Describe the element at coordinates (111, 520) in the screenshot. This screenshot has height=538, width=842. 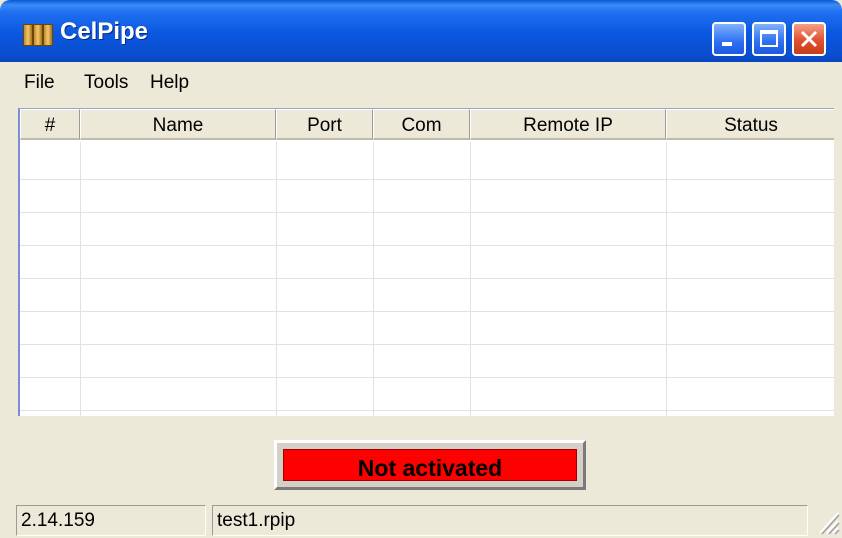
I see `version-pane: 2.14.159` at that location.